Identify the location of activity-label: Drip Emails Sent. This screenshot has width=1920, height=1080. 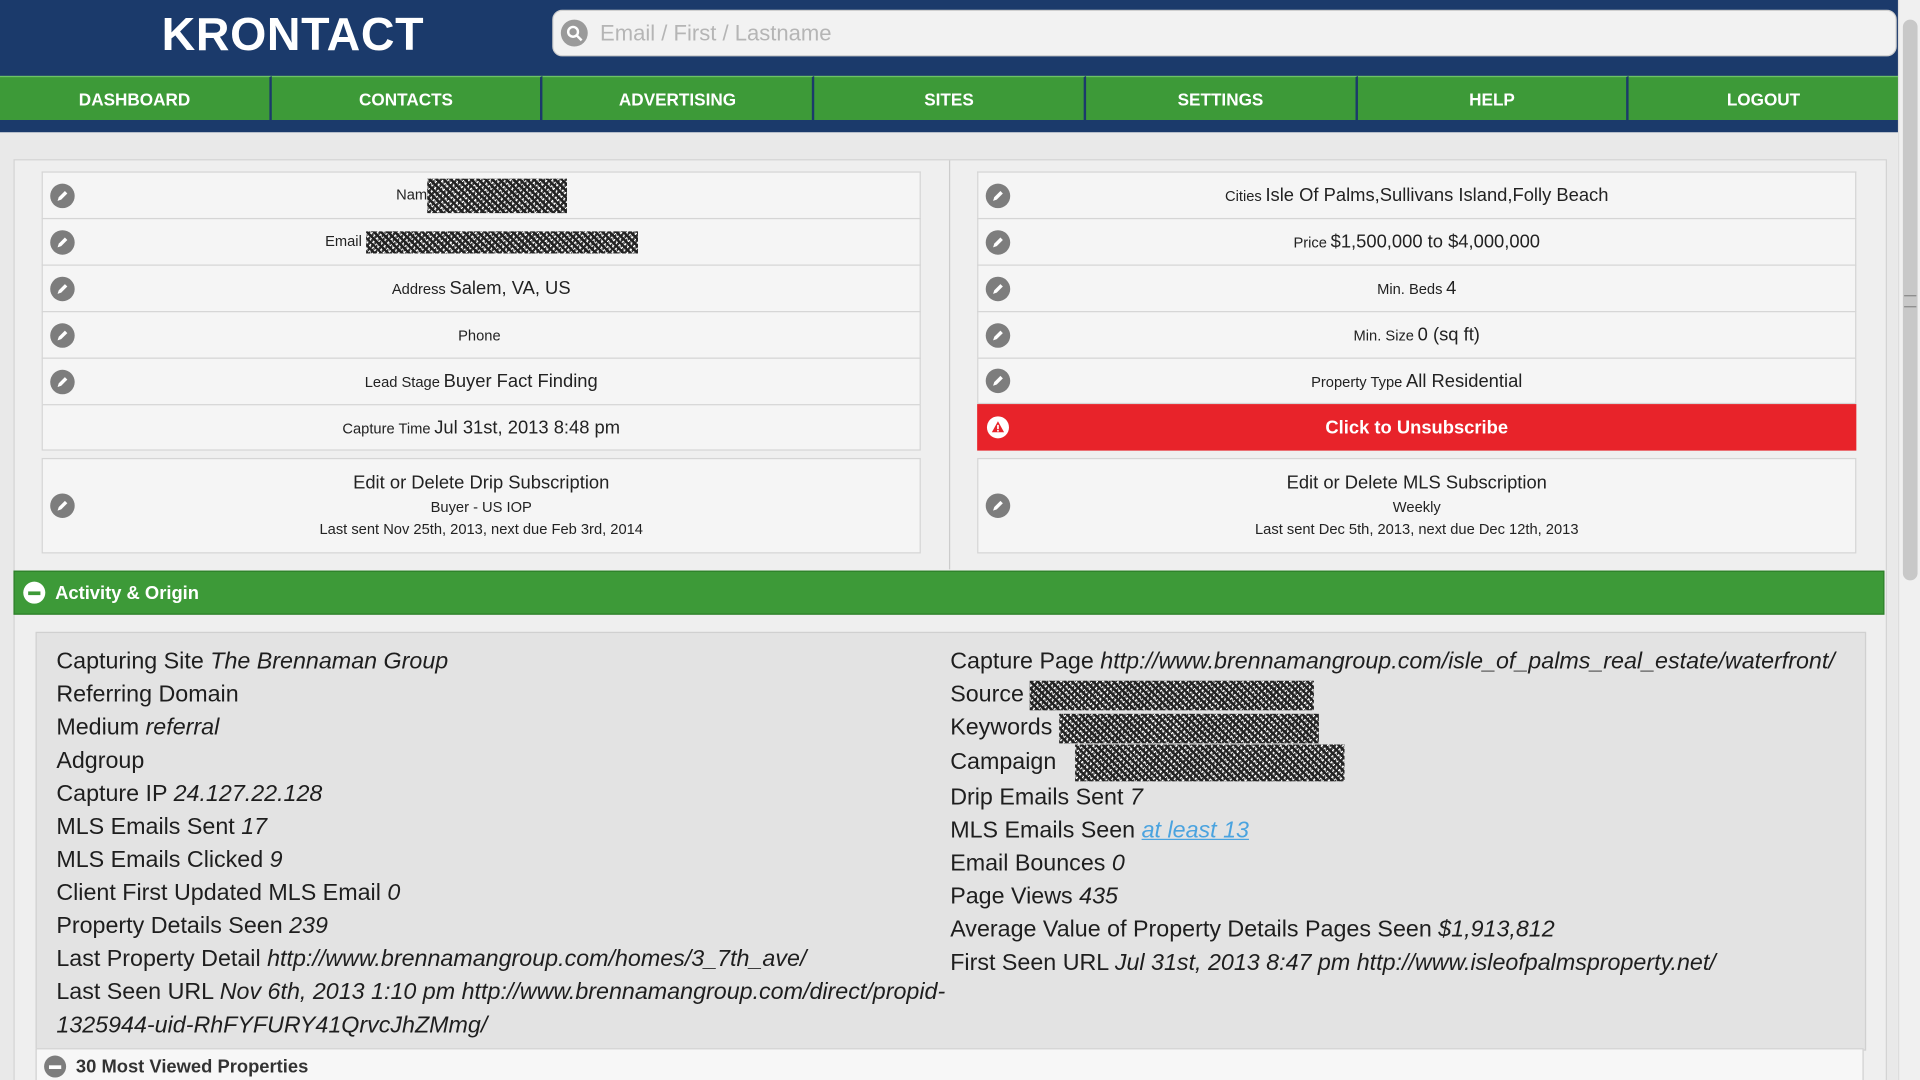
(1037, 797).